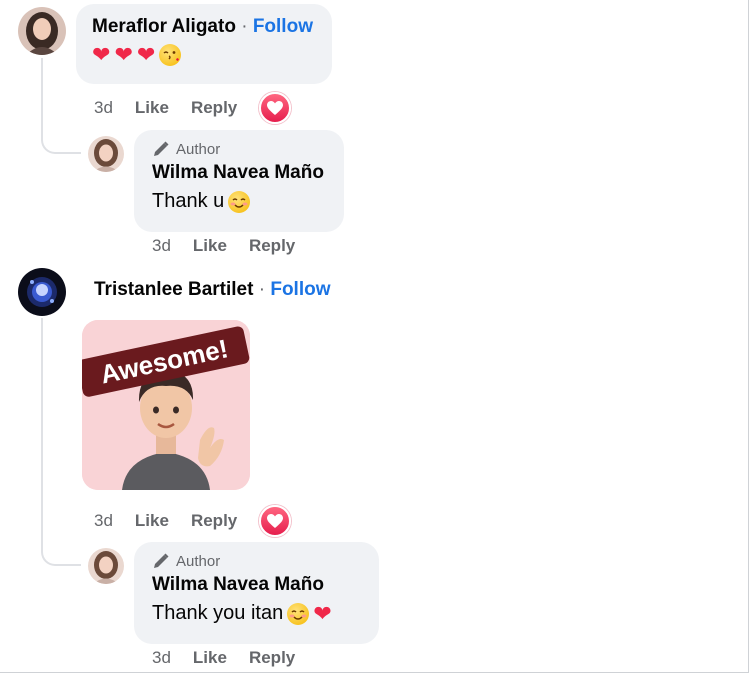 The image size is (750, 674). What do you see at coordinates (188, 201) in the screenshot?
I see `comment-text-content: Thank u` at bounding box center [188, 201].